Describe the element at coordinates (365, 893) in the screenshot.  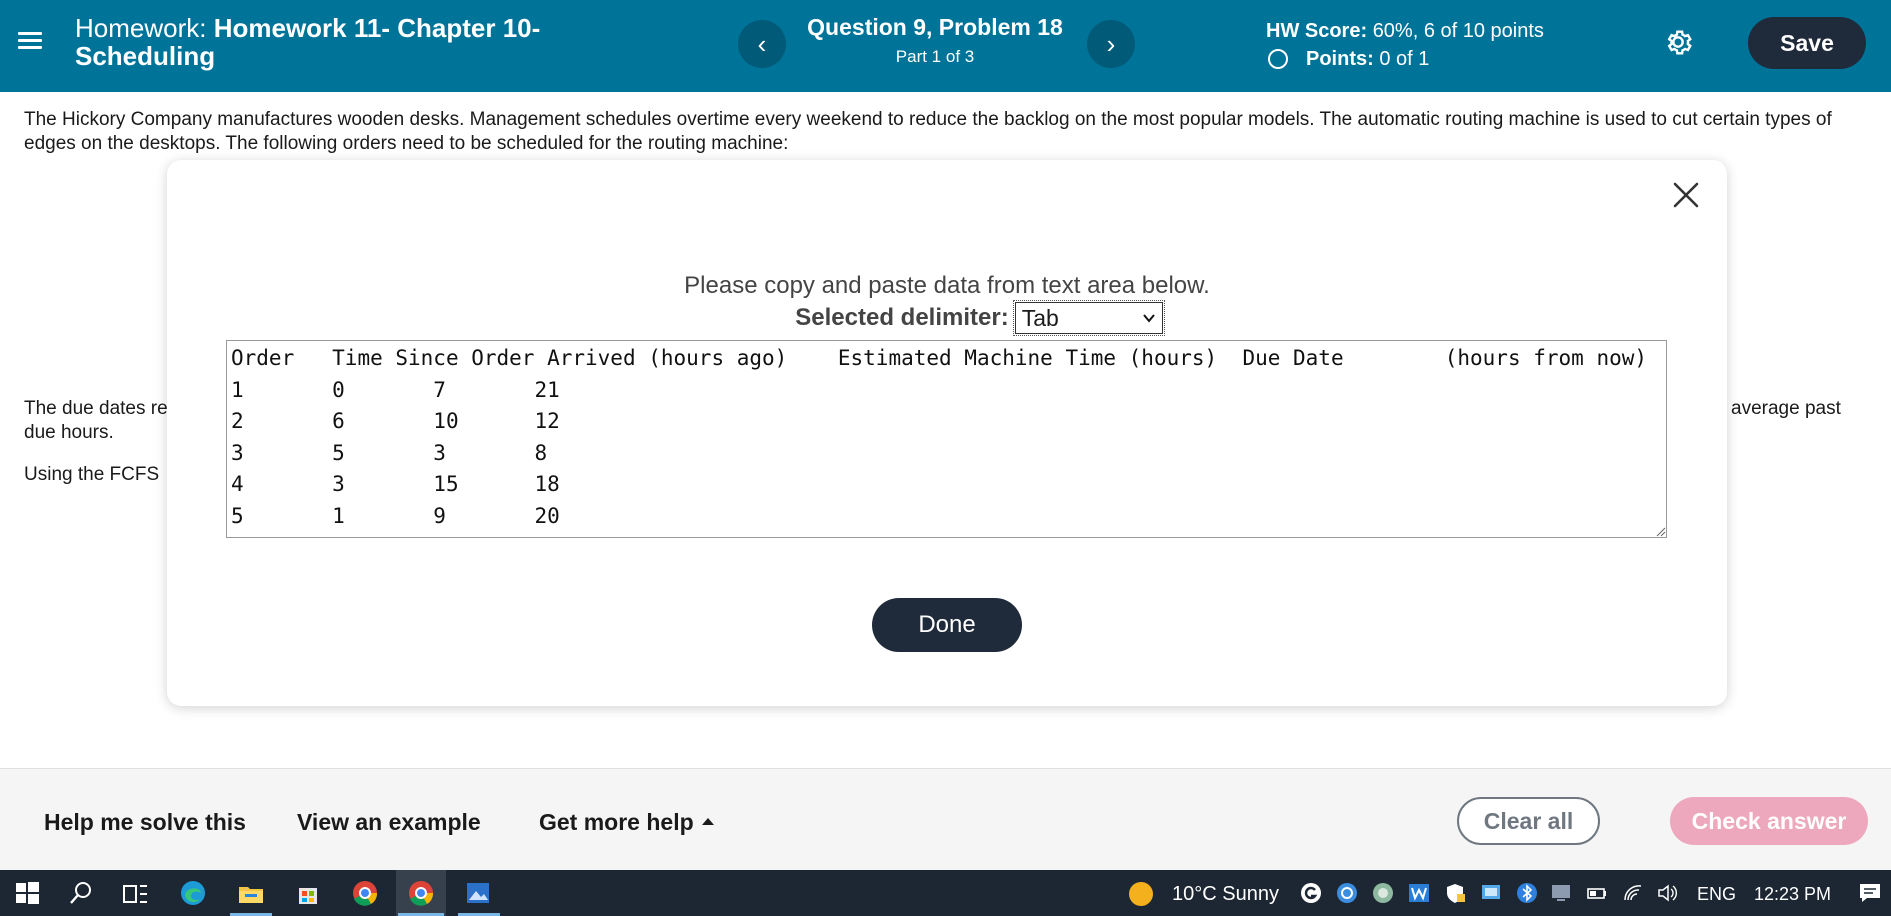
I see `chrome-icon` at that location.